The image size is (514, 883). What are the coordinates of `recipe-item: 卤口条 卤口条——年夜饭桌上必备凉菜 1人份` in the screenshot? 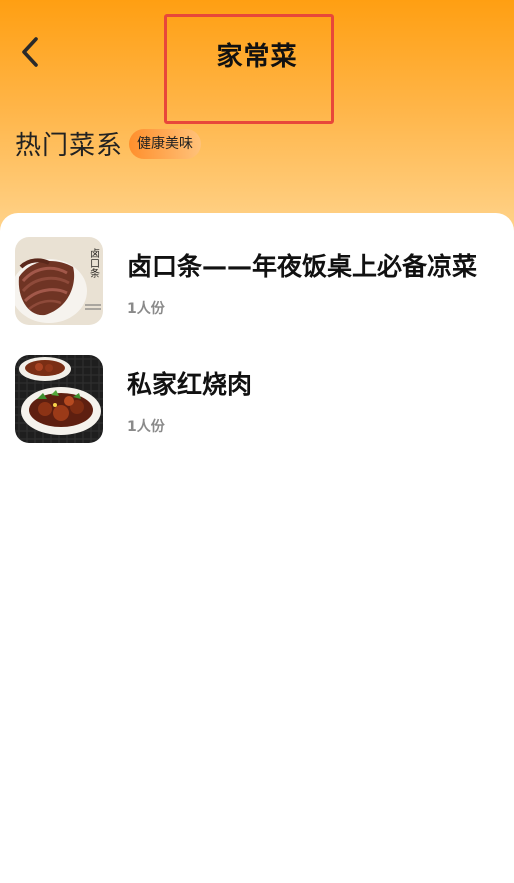 It's located at (260, 282).